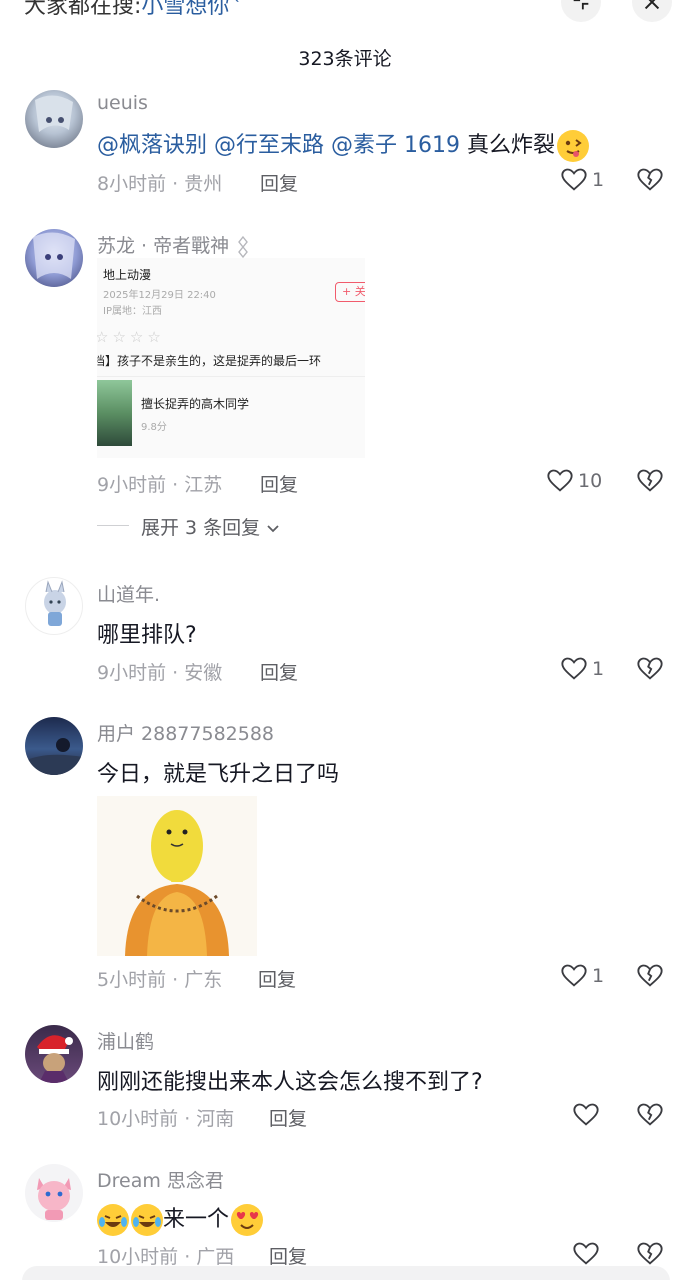 The width and height of the screenshot is (690, 1280). Describe the element at coordinates (154, 427) in the screenshot. I see `card-score: 9.8分` at that location.